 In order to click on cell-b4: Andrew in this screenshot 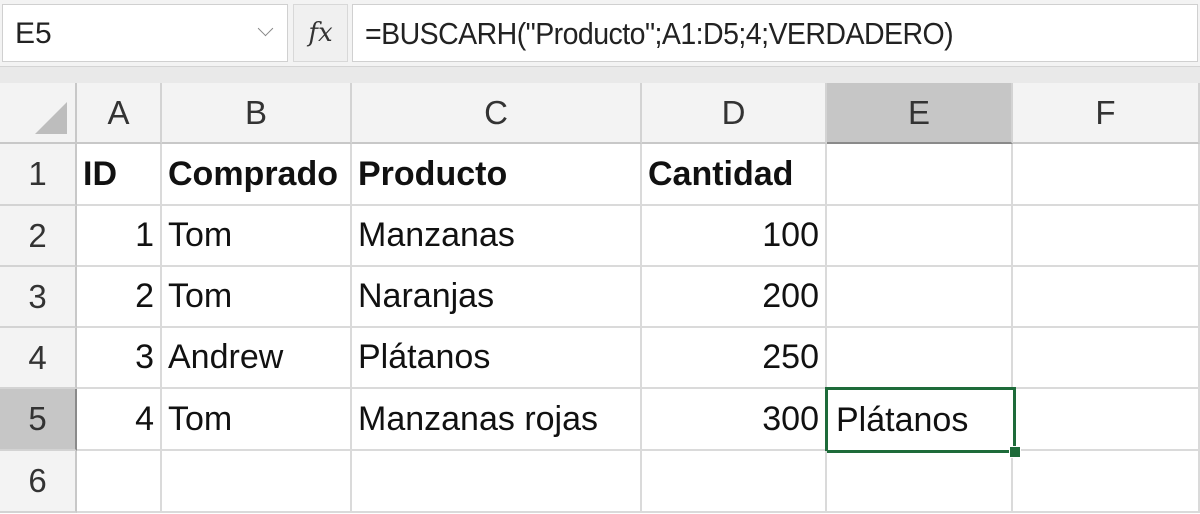, I will do `click(257, 358)`.